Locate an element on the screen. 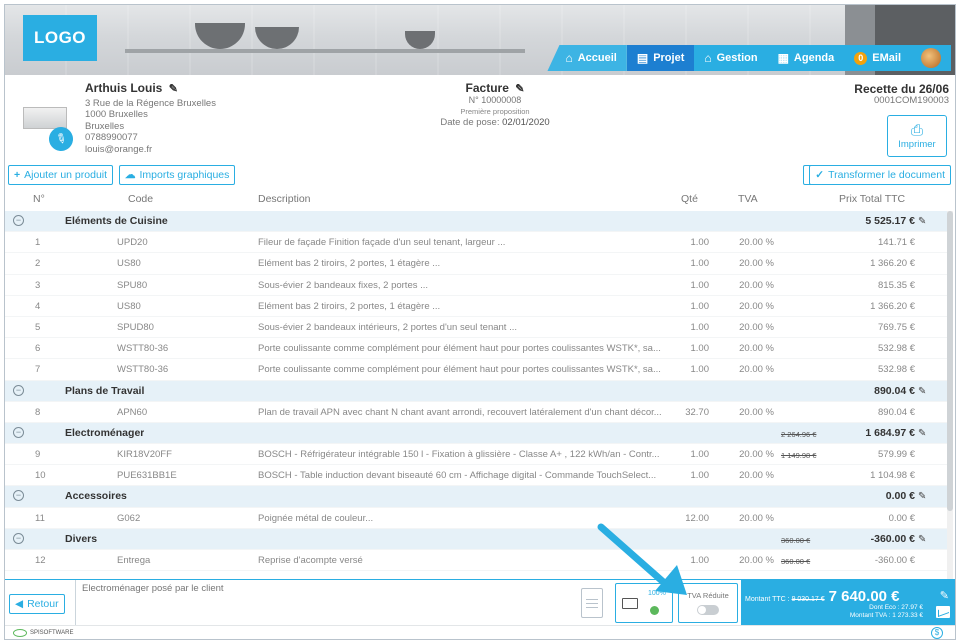 The width and height of the screenshot is (963, 644). group-row: − Plans de Travail 890.04 € ✎ is located at coordinates (478, 391).